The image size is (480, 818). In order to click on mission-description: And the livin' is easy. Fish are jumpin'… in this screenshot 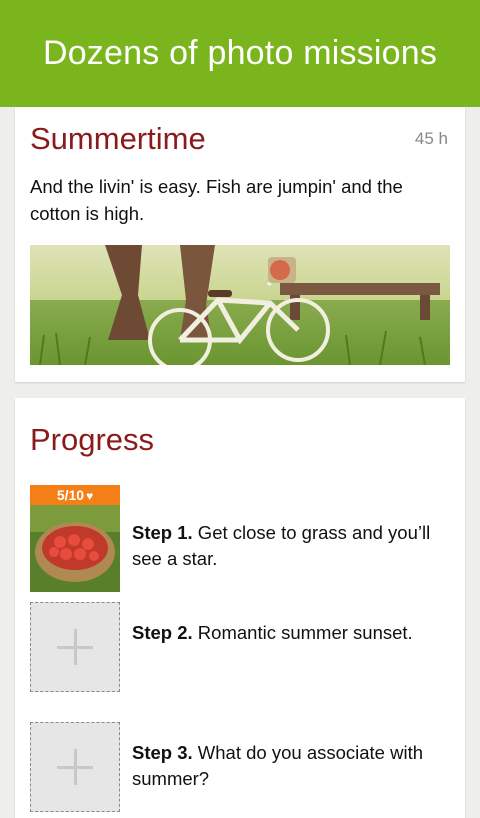, I will do `click(216, 200)`.